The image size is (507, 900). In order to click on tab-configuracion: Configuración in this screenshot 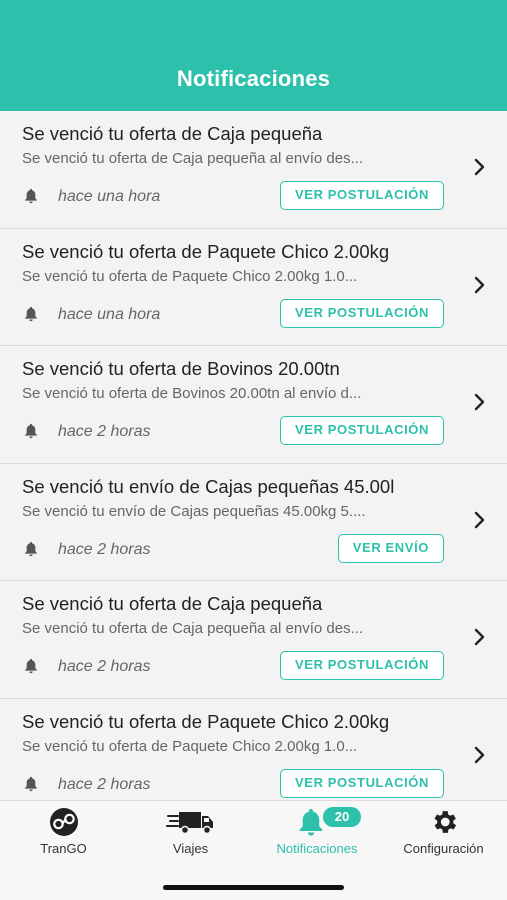, I will do `click(443, 836)`.